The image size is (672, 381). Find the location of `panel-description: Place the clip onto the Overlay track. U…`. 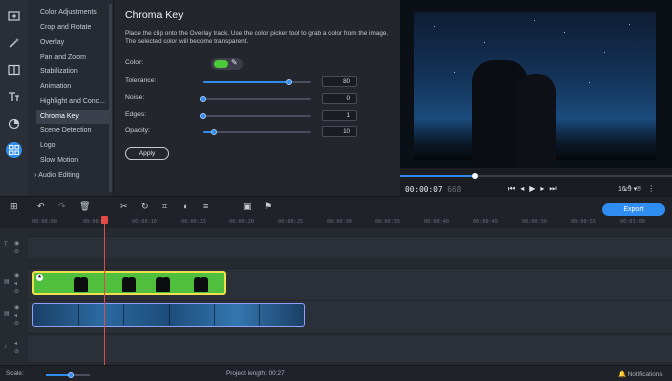

panel-description: Place the clip onto the Overlay track. U… is located at coordinates (257, 37).